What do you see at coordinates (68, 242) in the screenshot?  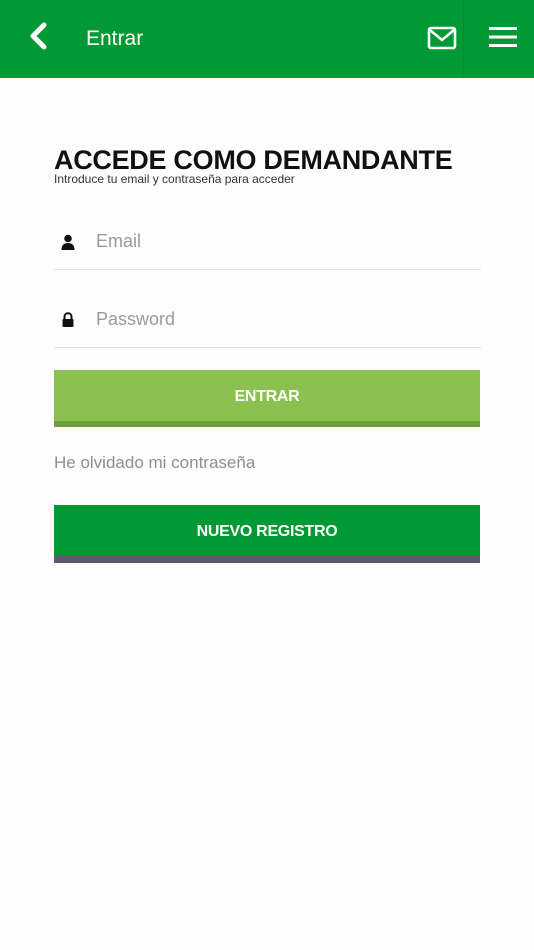 I see `user-icon` at bounding box center [68, 242].